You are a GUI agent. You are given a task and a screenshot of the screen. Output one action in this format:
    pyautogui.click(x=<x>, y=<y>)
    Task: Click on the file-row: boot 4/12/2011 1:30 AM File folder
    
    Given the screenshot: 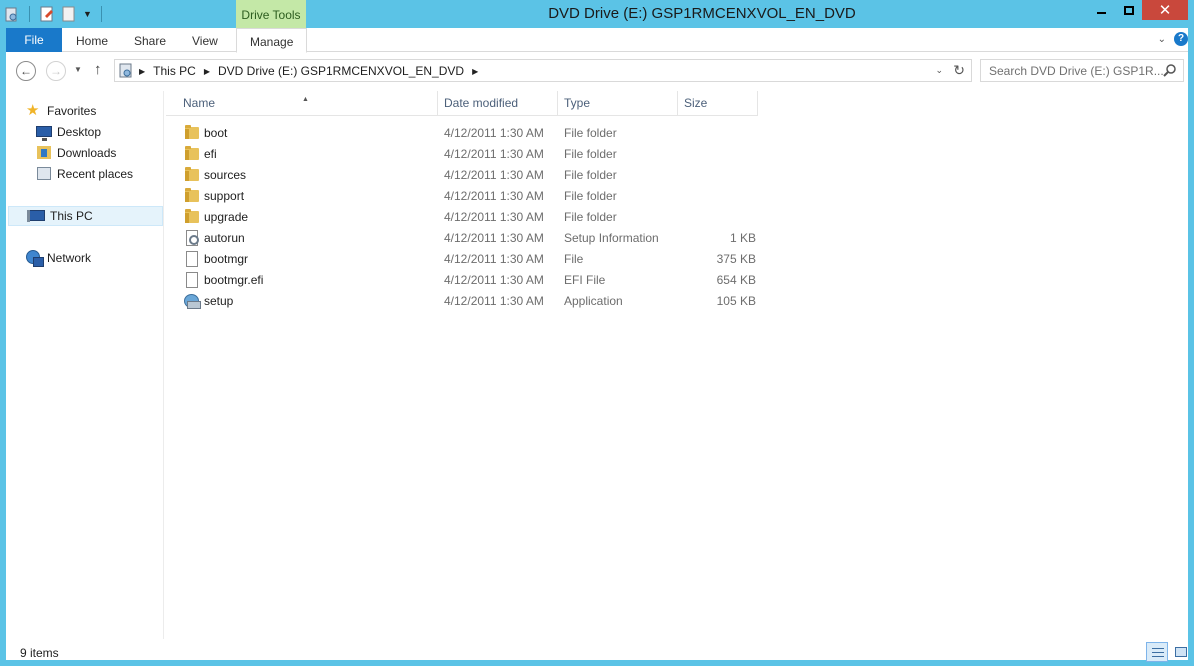 What is the action you would take?
    pyautogui.click(x=474, y=133)
    